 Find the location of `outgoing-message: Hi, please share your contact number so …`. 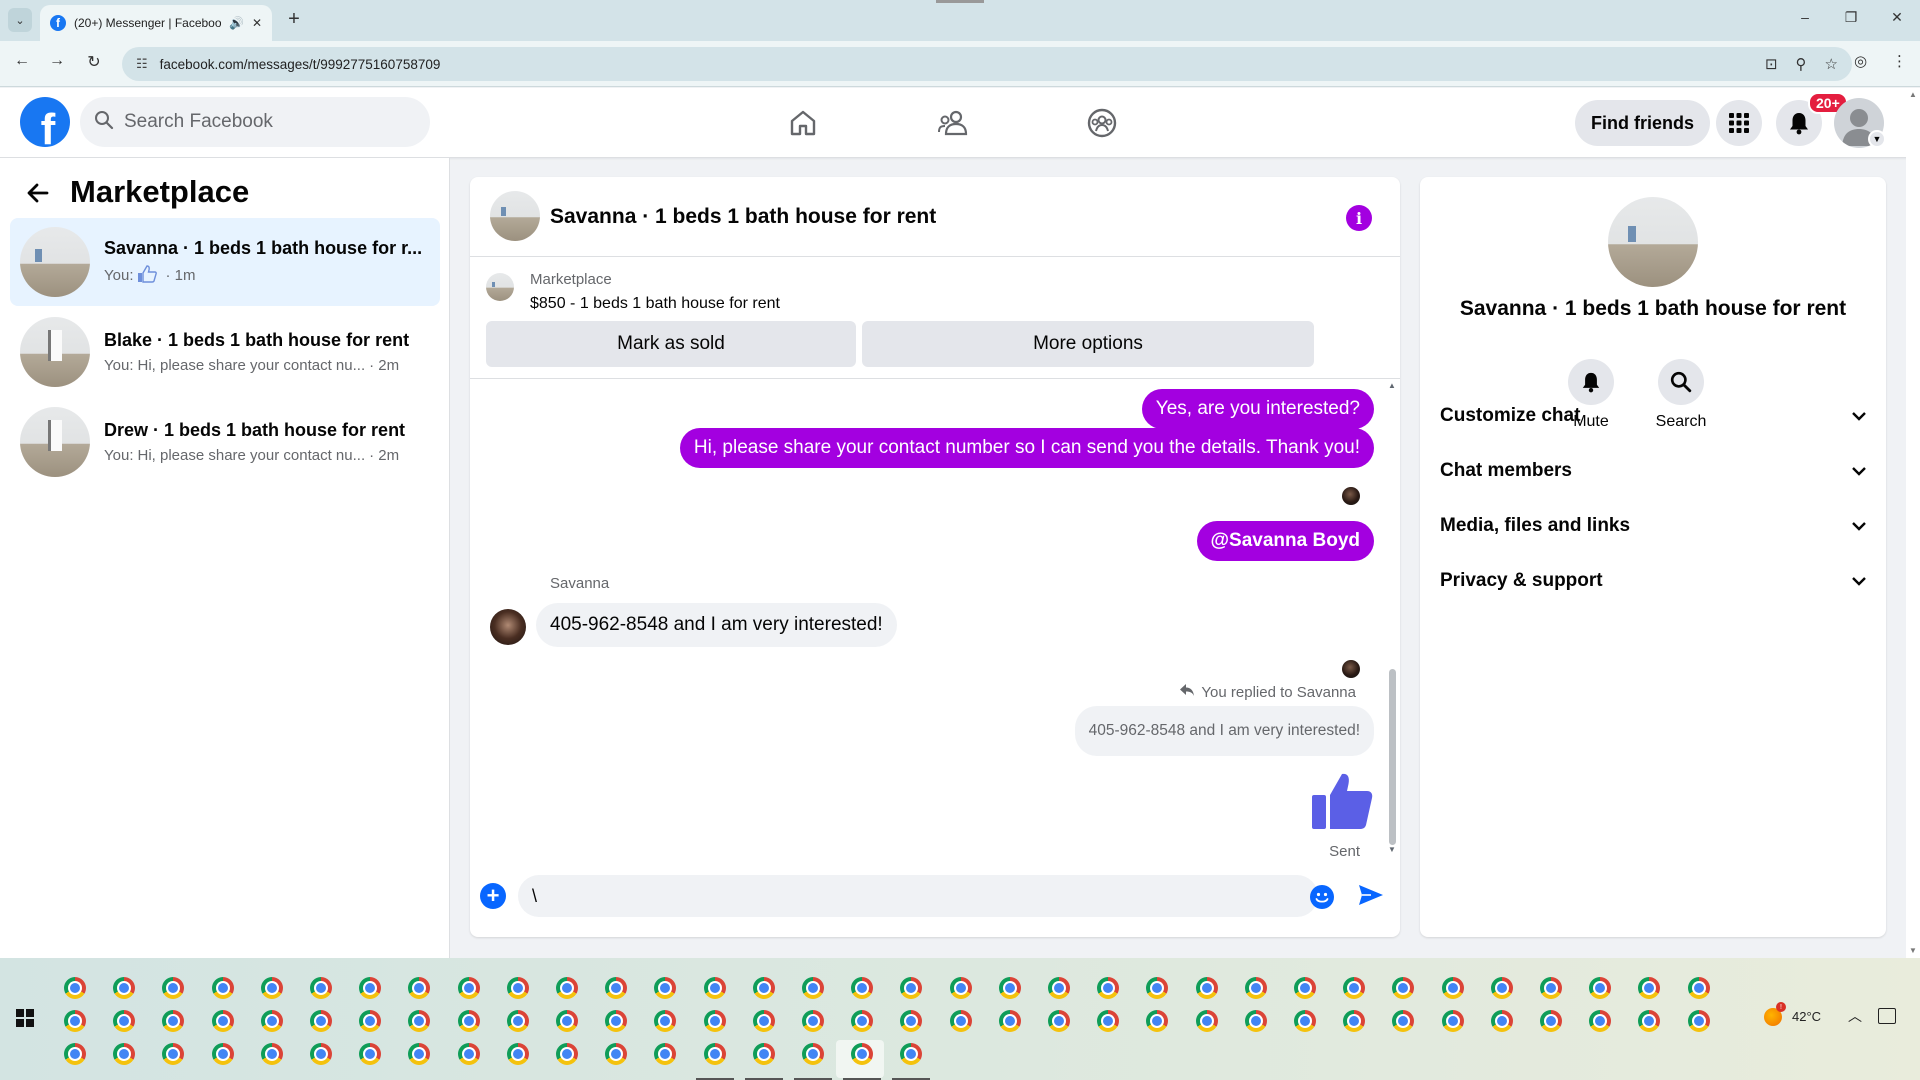

outgoing-message: Hi, please share your contact number so … is located at coordinates (1026, 448).